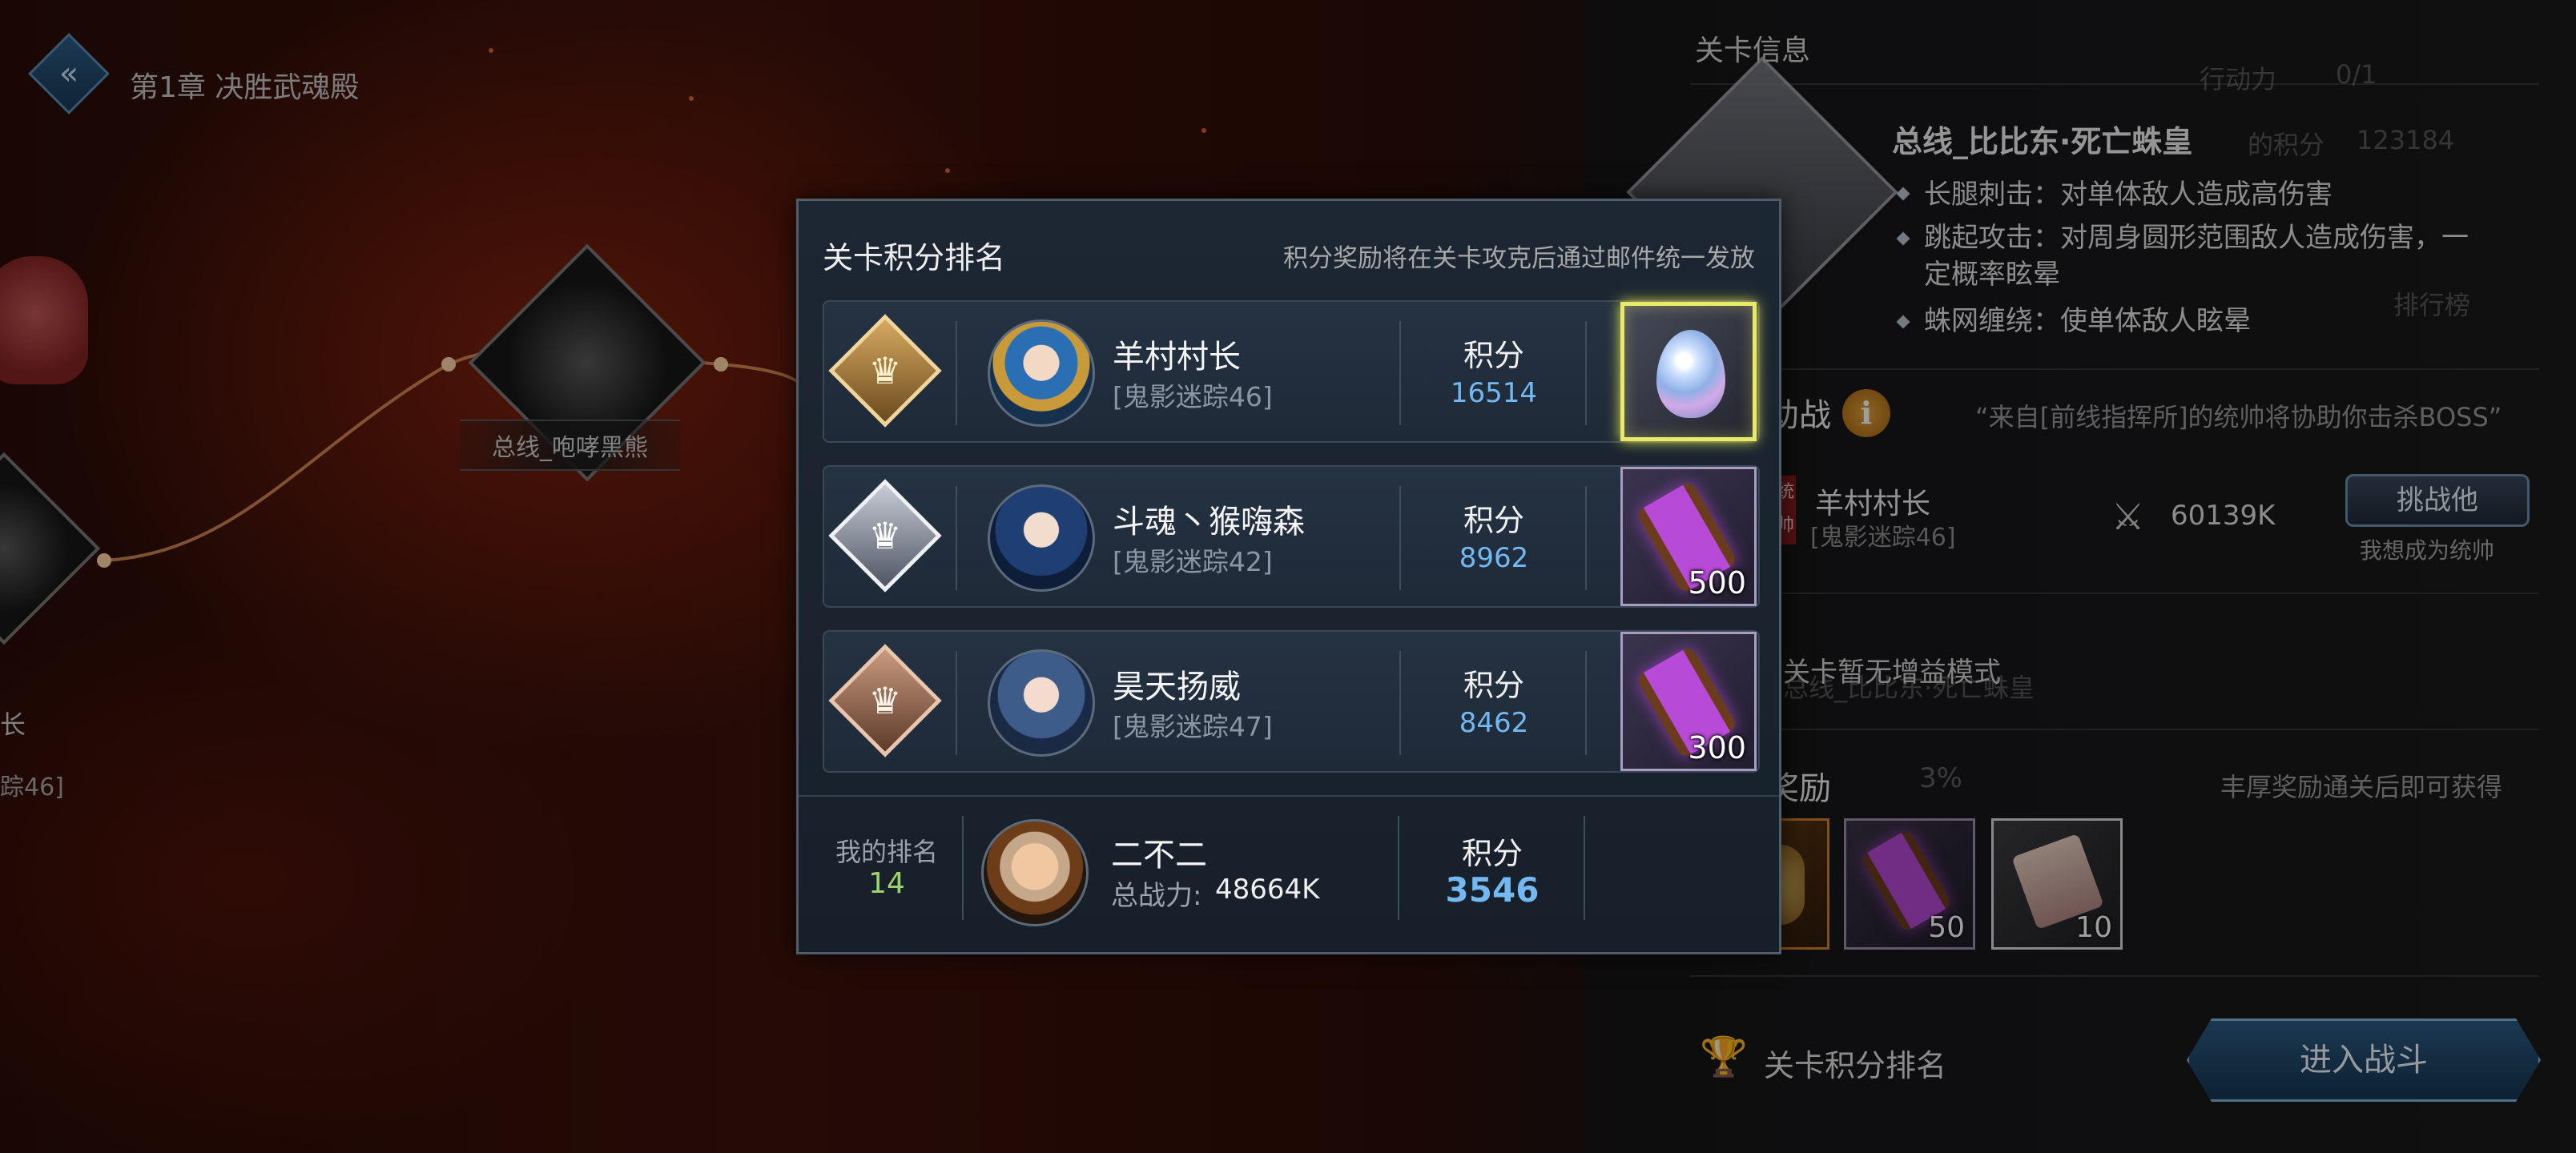 Image resolution: width=2576 pixels, height=1153 pixels. Describe the element at coordinates (1193, 727) in the screenshot. I see `player-guild: [鬼影迷踪47]` at that location.